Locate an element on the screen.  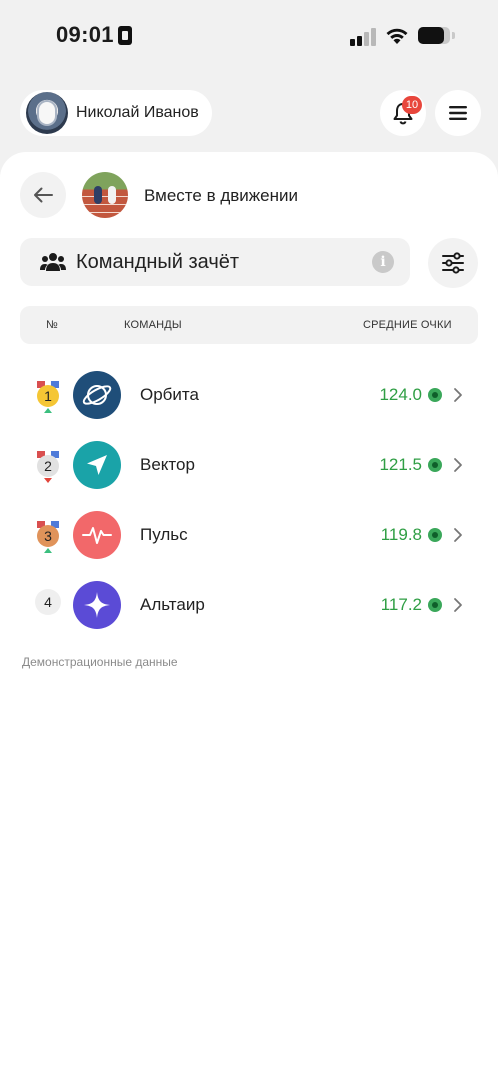
rank-cell: 4 is located at coordinates (48, 603).